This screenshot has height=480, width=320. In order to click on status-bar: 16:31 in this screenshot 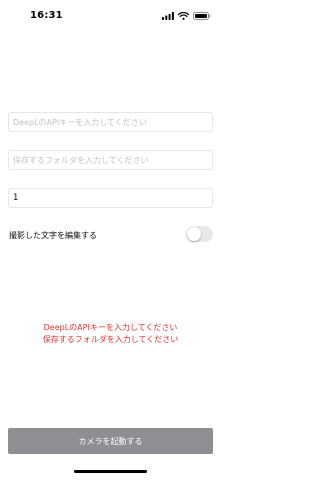, I will do `click(110, 15)`.